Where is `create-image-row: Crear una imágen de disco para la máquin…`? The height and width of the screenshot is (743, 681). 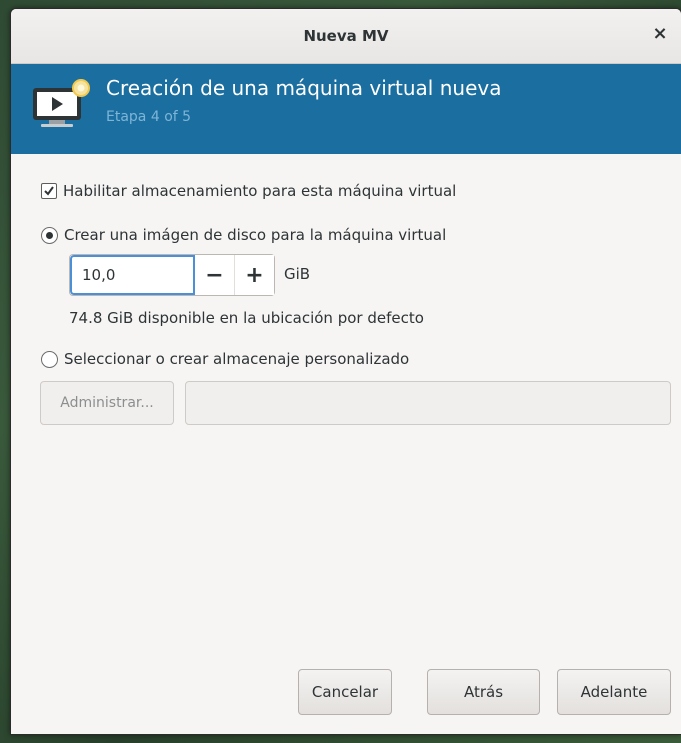 create-image-row: Crear una imágen de disco para la máquin… is located at coordinates (243, 235).